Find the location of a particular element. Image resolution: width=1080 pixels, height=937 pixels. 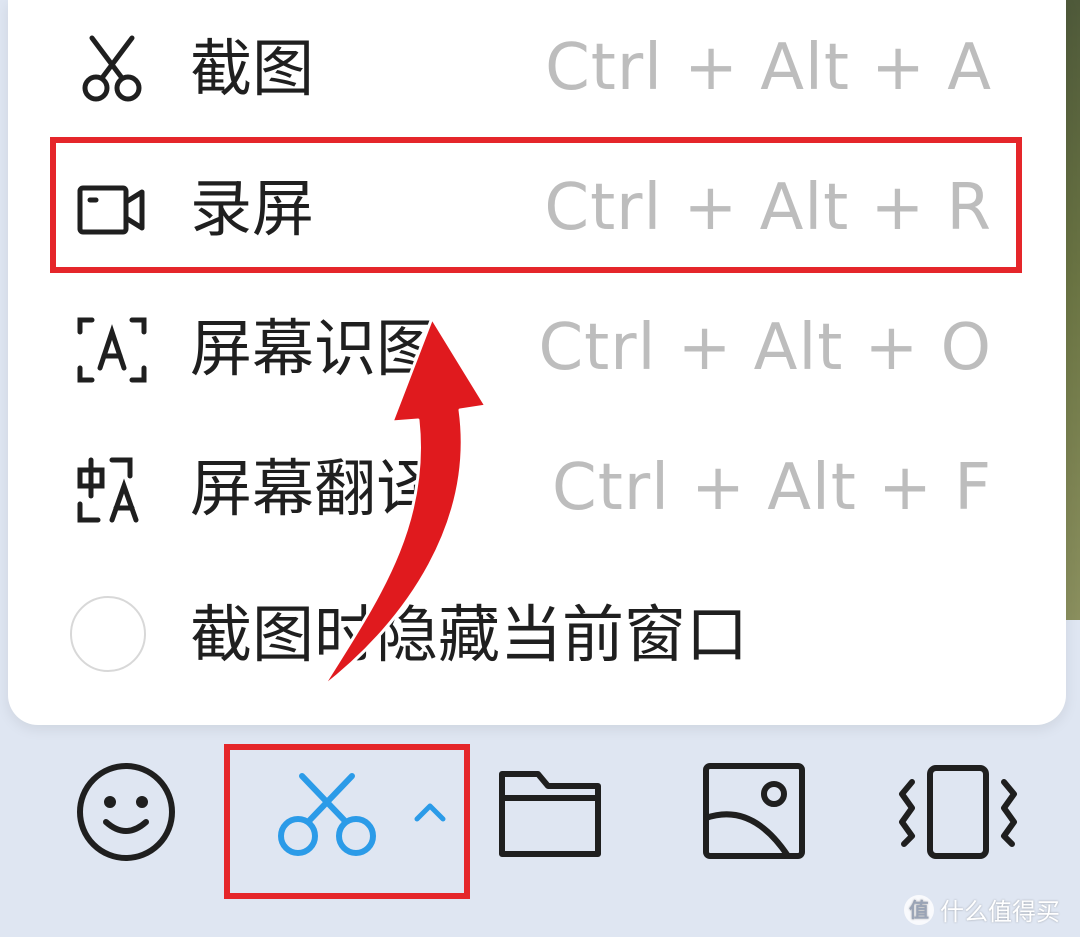

scissors-icon is located at coordinates (112, 70).